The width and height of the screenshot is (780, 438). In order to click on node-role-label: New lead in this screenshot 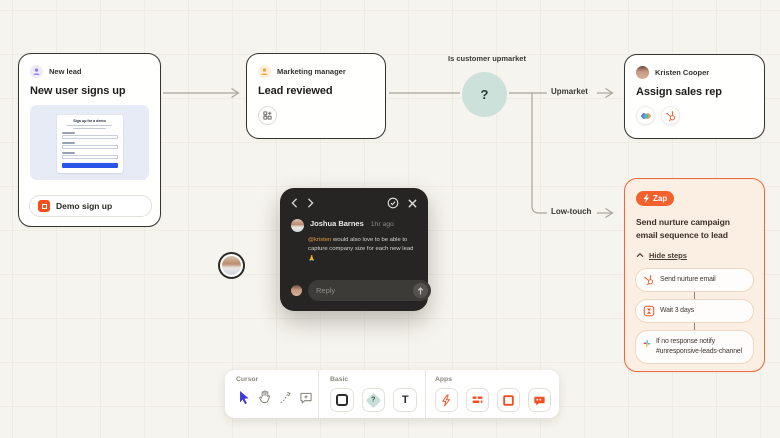, I will do `click(65, 71)`.